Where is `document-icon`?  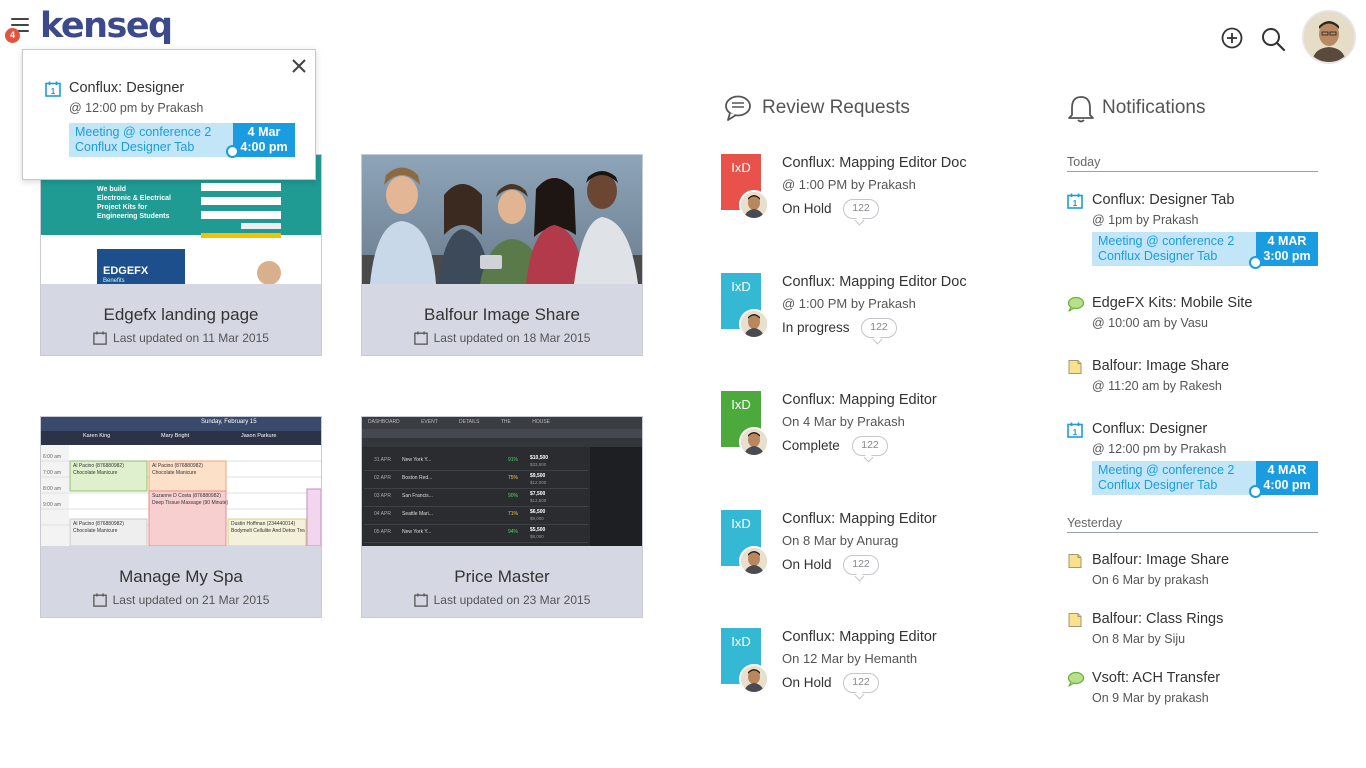 document-icon is located at coordinates (1075, 369).